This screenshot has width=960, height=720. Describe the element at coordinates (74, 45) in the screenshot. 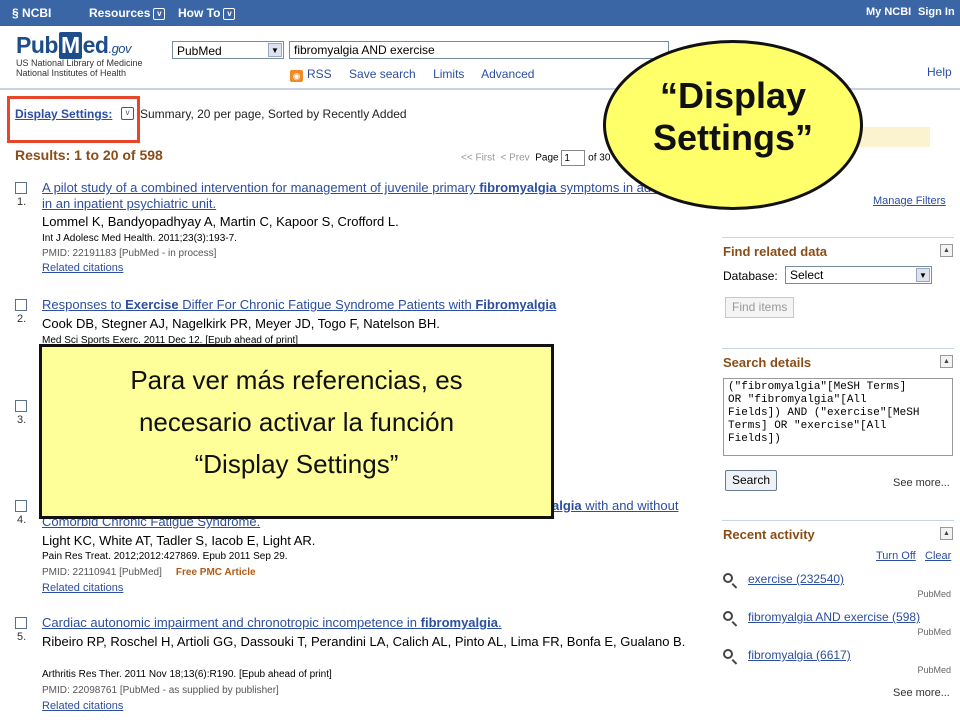

I see `pubmed-logo: Pub Med.gov` at that location.